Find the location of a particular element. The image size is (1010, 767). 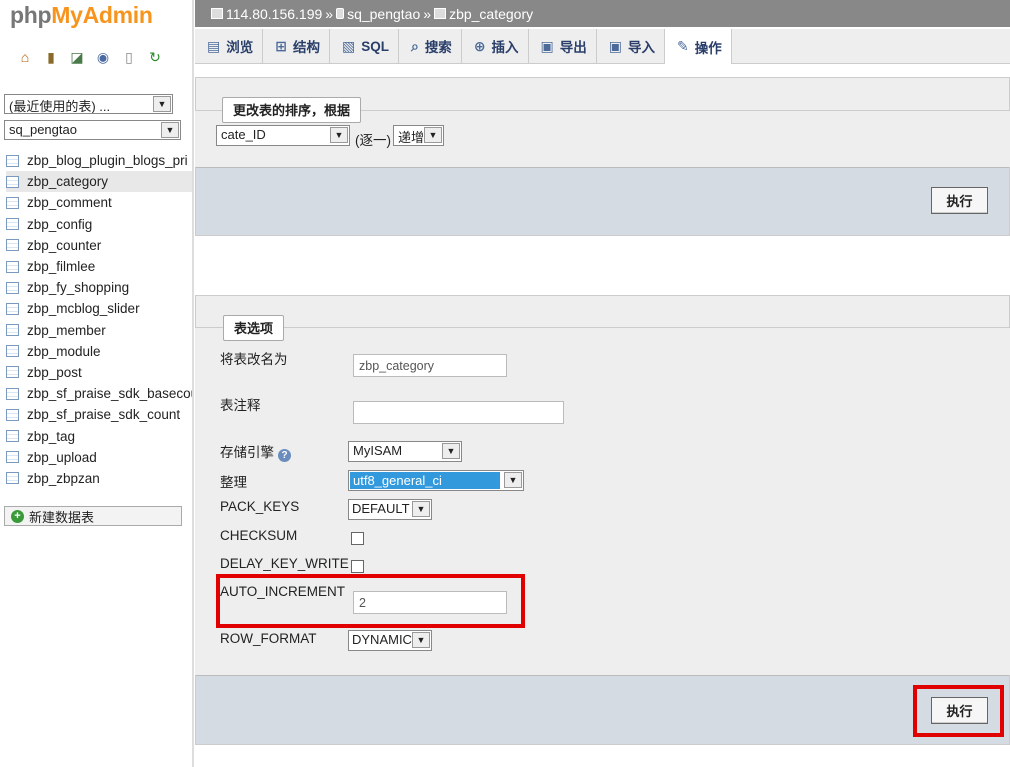

sidebar-table-item: zbp_member is located at coordinates (99, 330).